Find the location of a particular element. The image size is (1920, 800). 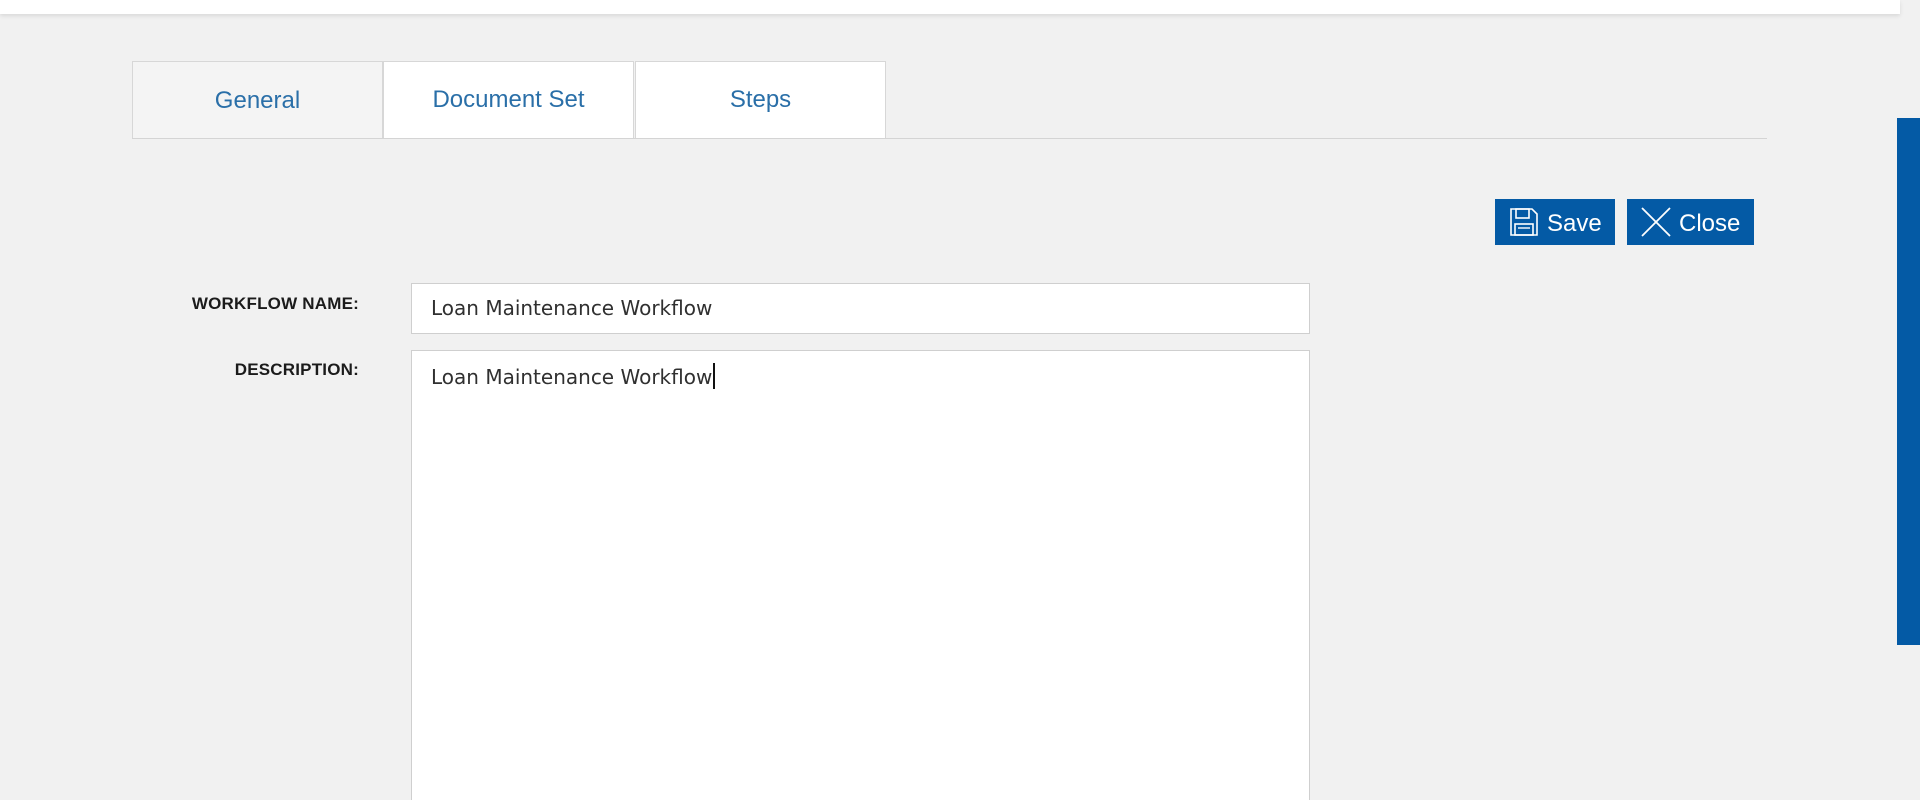

tab-bar: General Document Set Steps is located at coordinates (949, 100).